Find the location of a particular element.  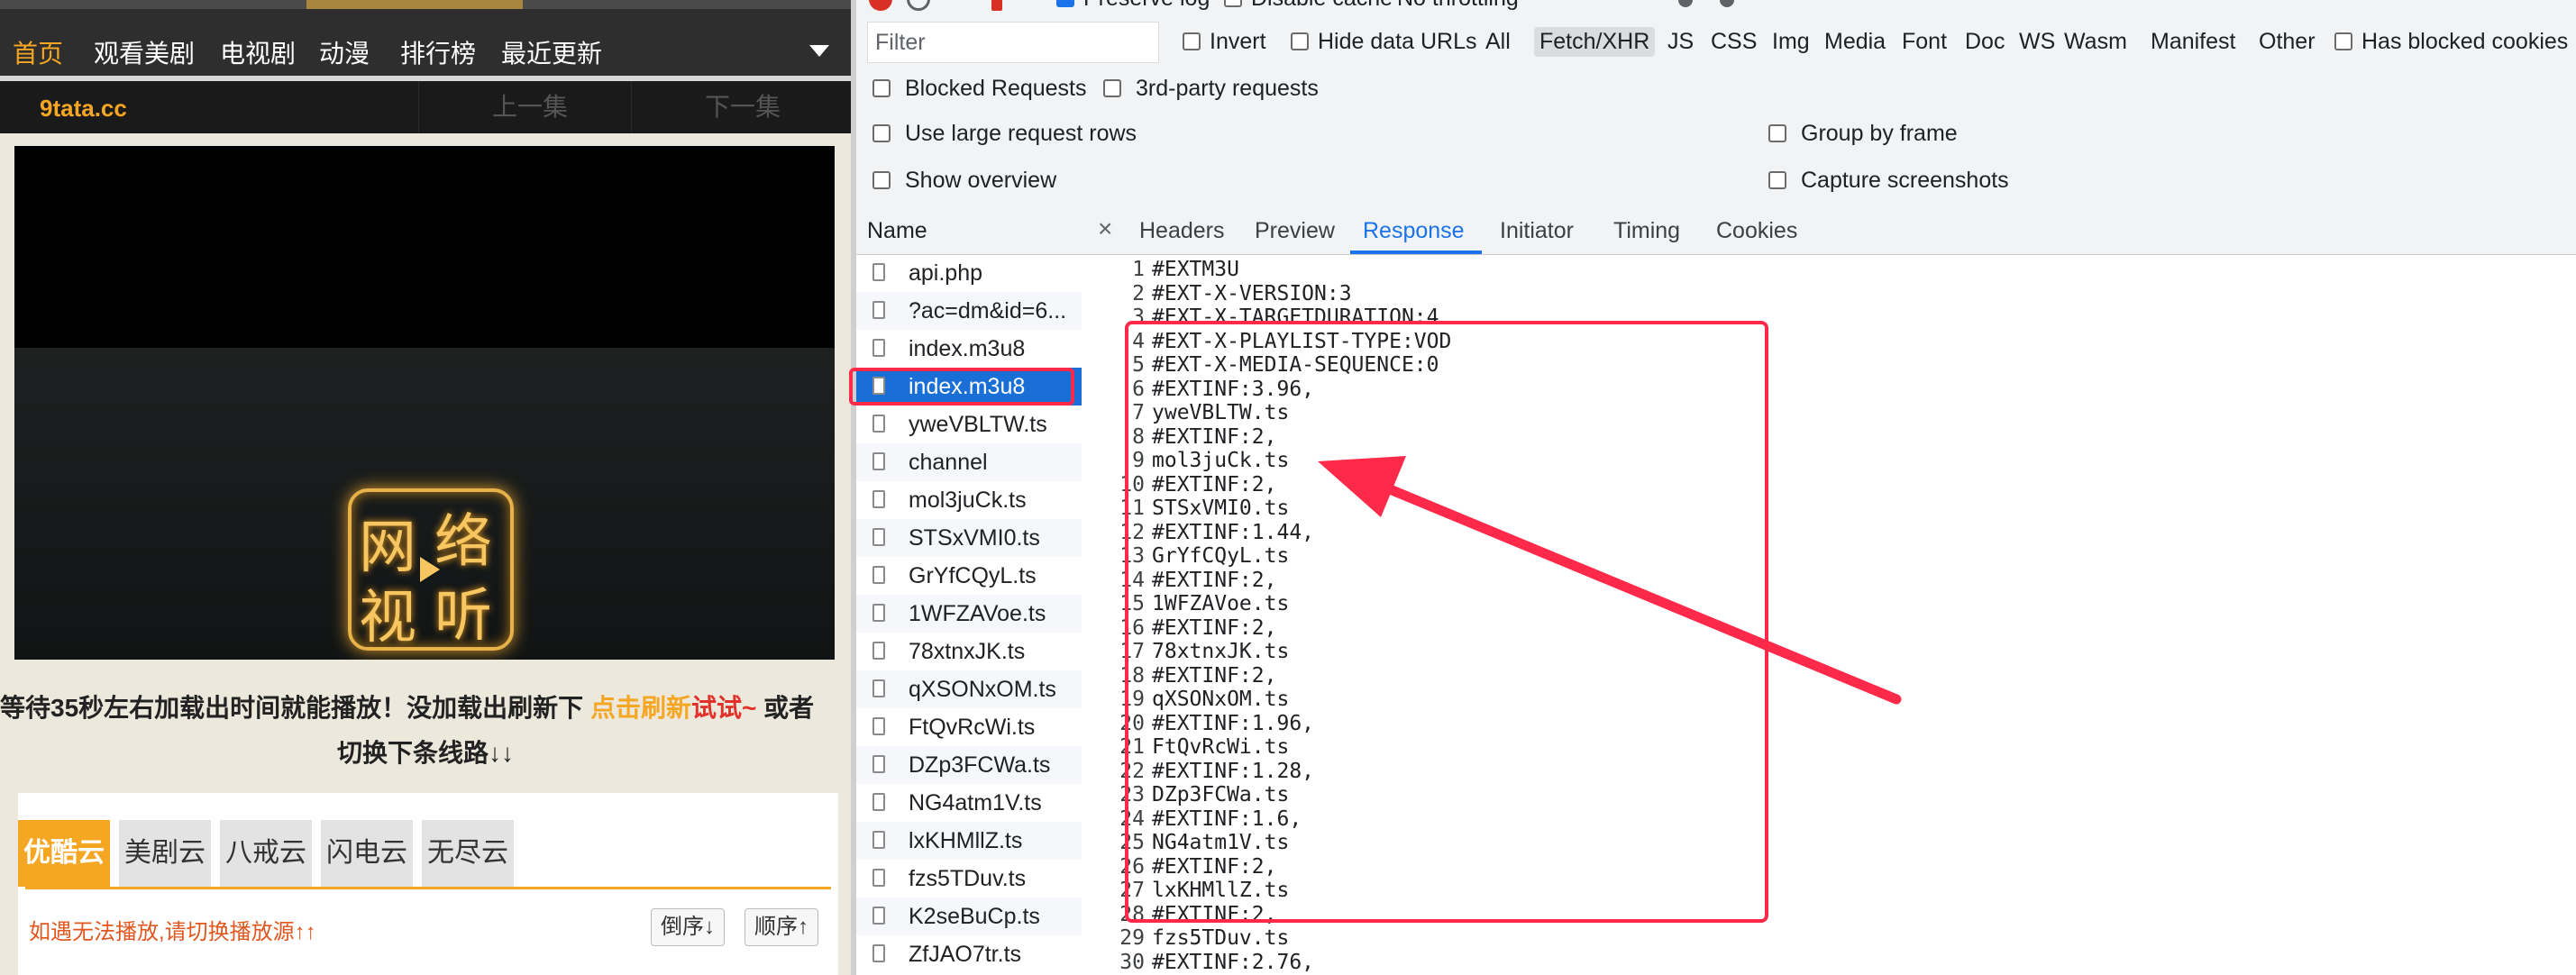

request-row: lxKHMllZ.ts is located at coordinates (969, 841).